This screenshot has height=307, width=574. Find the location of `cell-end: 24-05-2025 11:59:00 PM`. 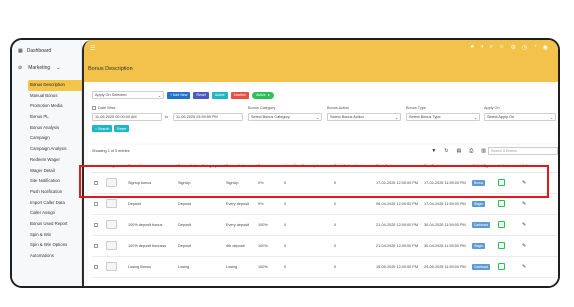

cell-end: 24-05-2025 11:59:00 PM is located at coordinates (446, 267).